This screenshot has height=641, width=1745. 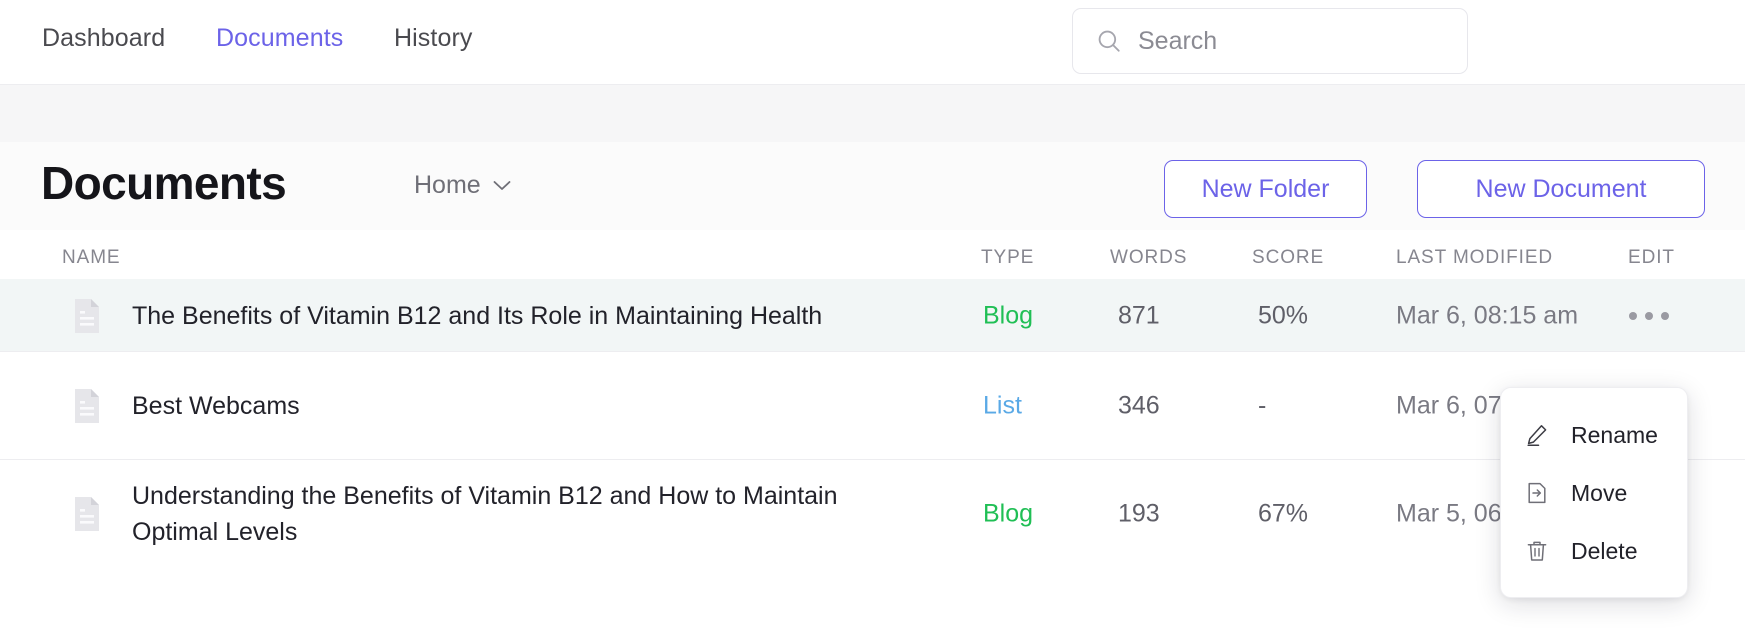 I want to click on document-last-modified: Mar 6, 07, so click(x=1449, y=405).